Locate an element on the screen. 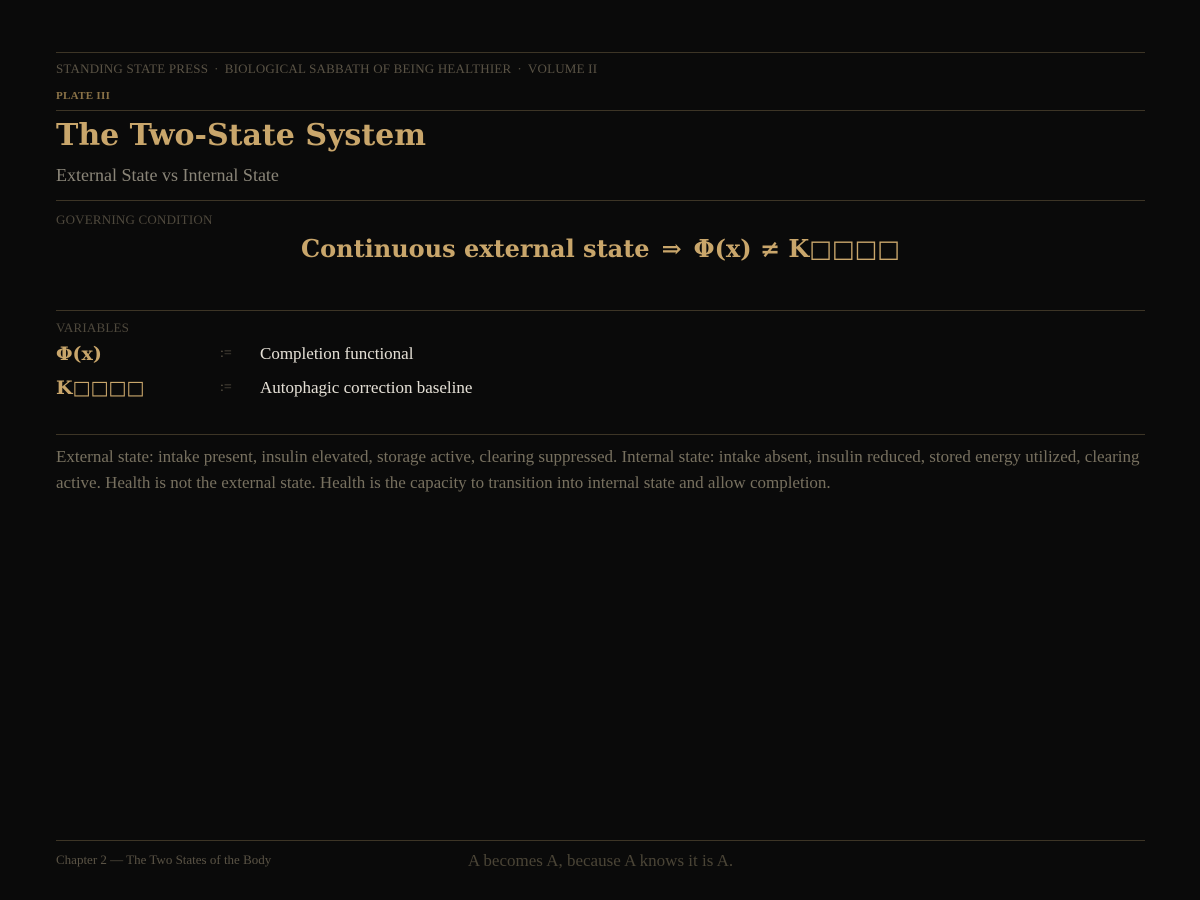 The image size is (1200, 900). page-title: The Two-State System is located at coordinates (241, 135).